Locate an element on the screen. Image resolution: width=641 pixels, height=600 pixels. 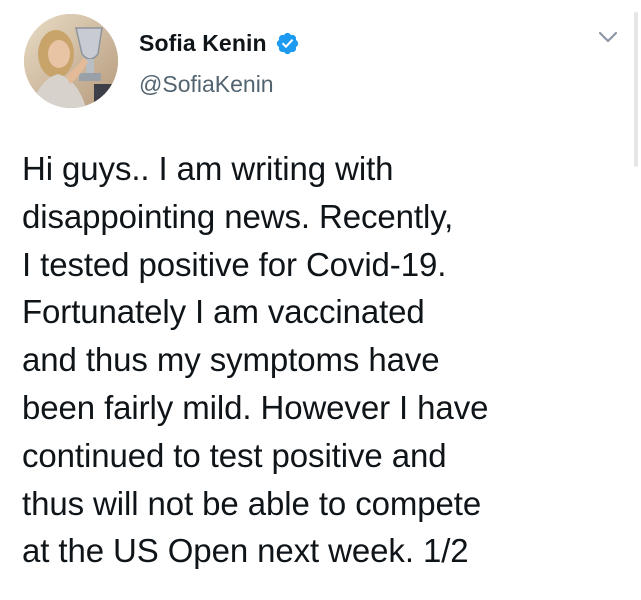
scrollbar is located at coordinates (636, 89).